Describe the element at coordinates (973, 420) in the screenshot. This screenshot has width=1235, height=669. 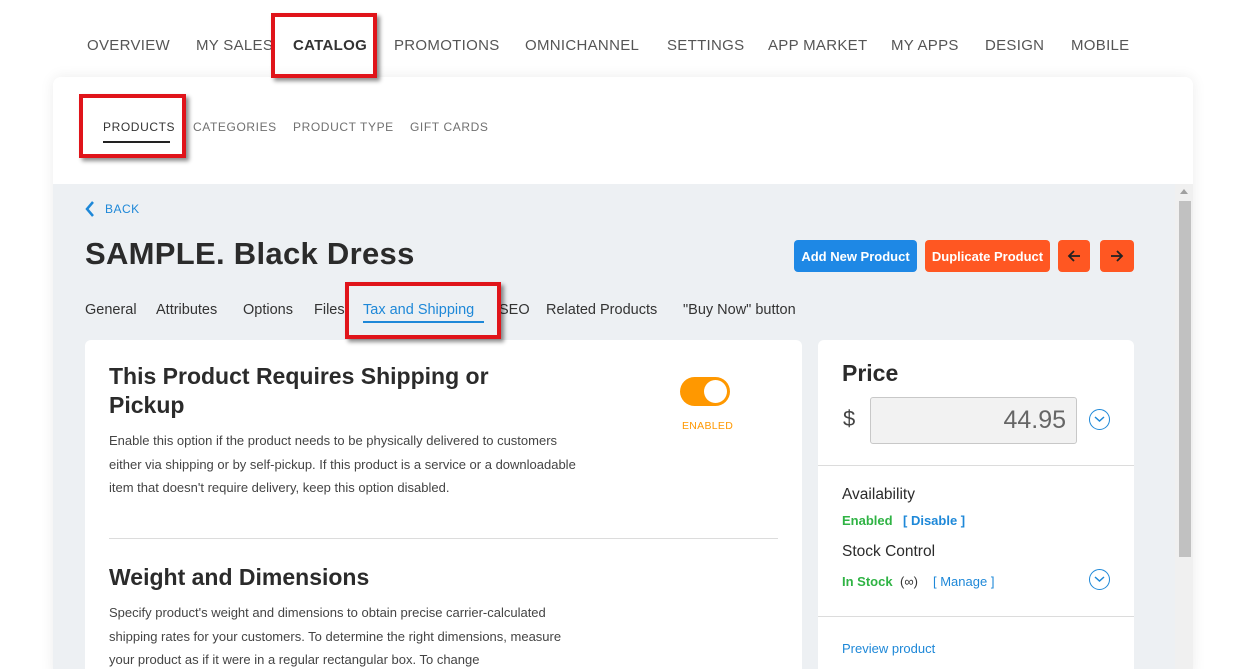
I see `price-input` at that location.